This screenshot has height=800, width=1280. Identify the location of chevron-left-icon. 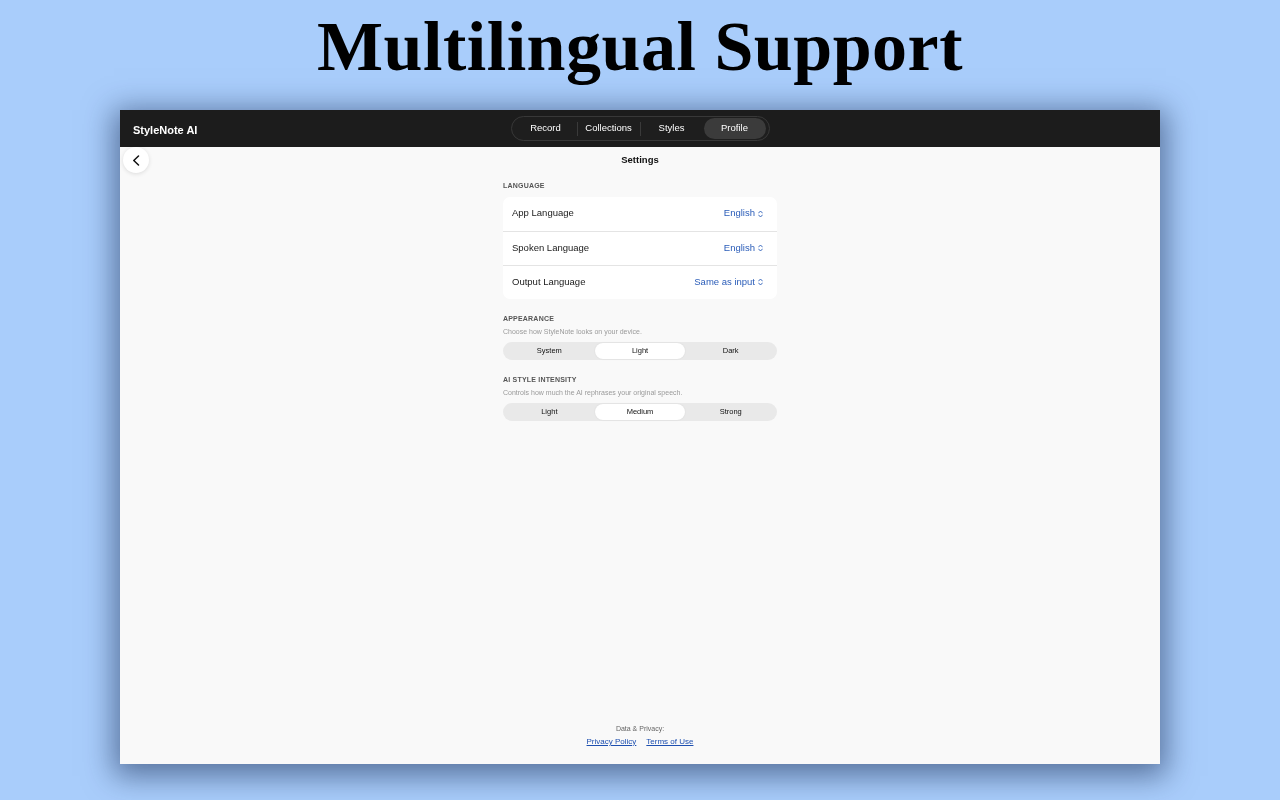
(136, 160).